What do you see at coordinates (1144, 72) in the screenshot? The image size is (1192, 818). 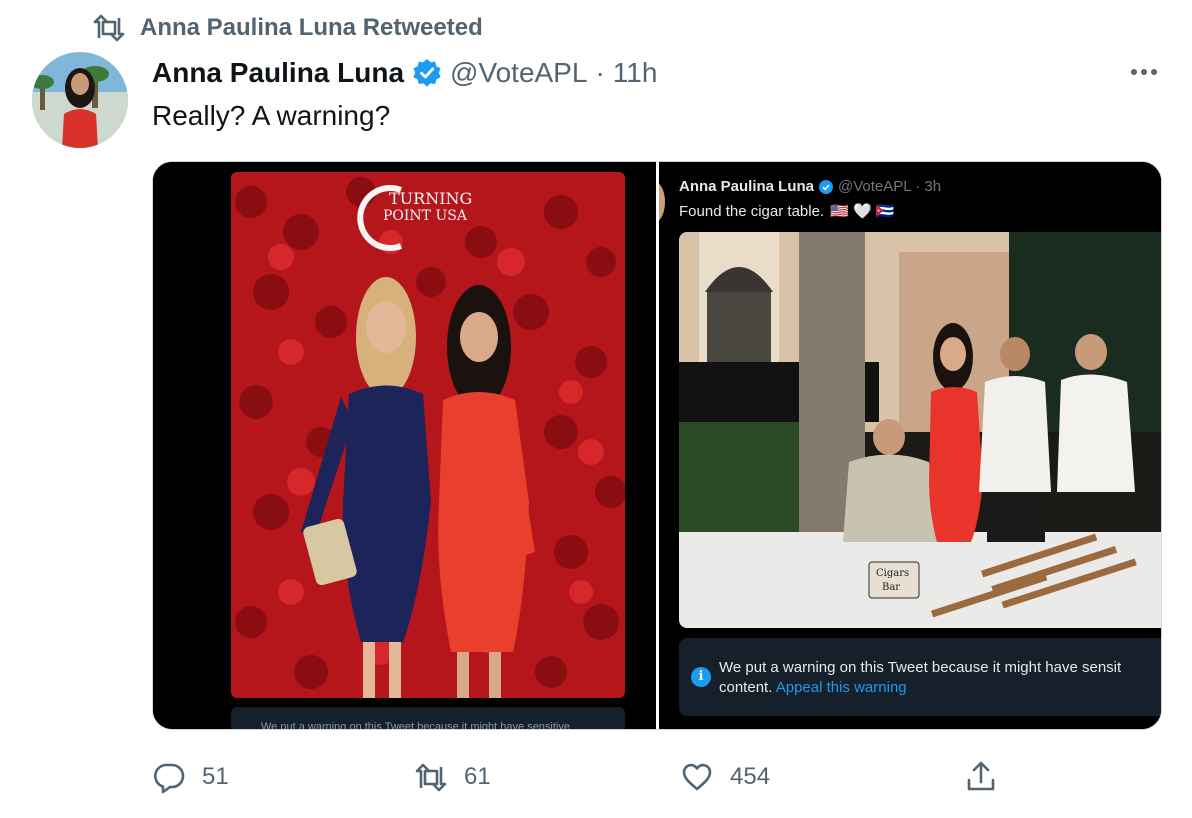 I see `more-options-icon` at bounding box center [1144, 72].